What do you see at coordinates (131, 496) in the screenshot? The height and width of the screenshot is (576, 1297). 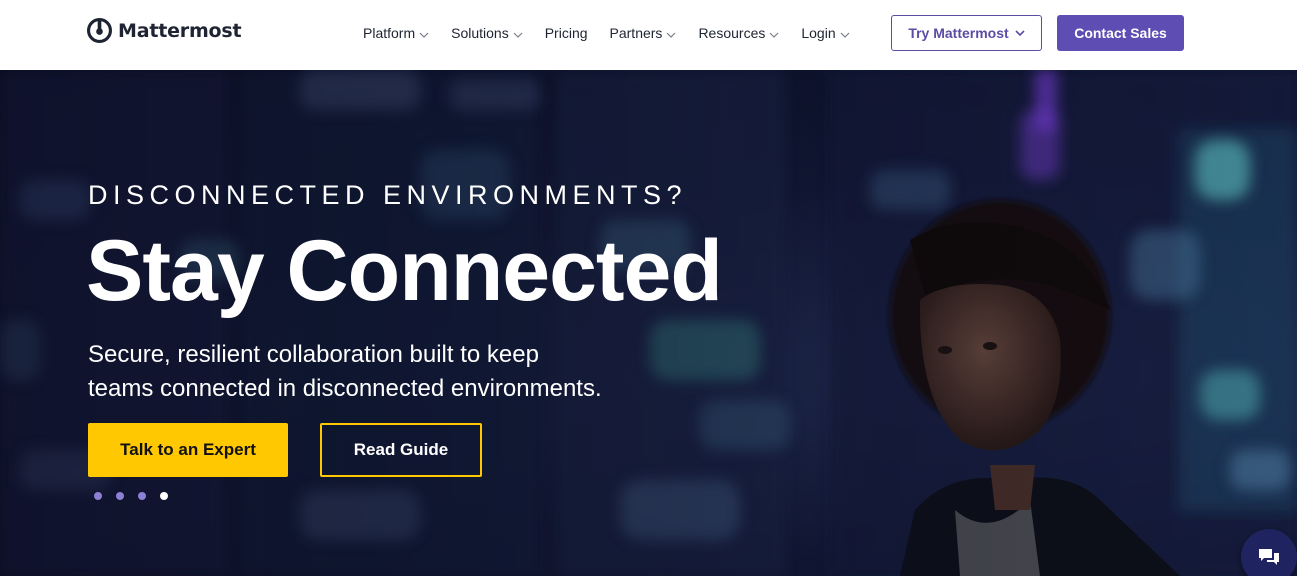 I see `carousel-dots` at bounding box center [131, 496].